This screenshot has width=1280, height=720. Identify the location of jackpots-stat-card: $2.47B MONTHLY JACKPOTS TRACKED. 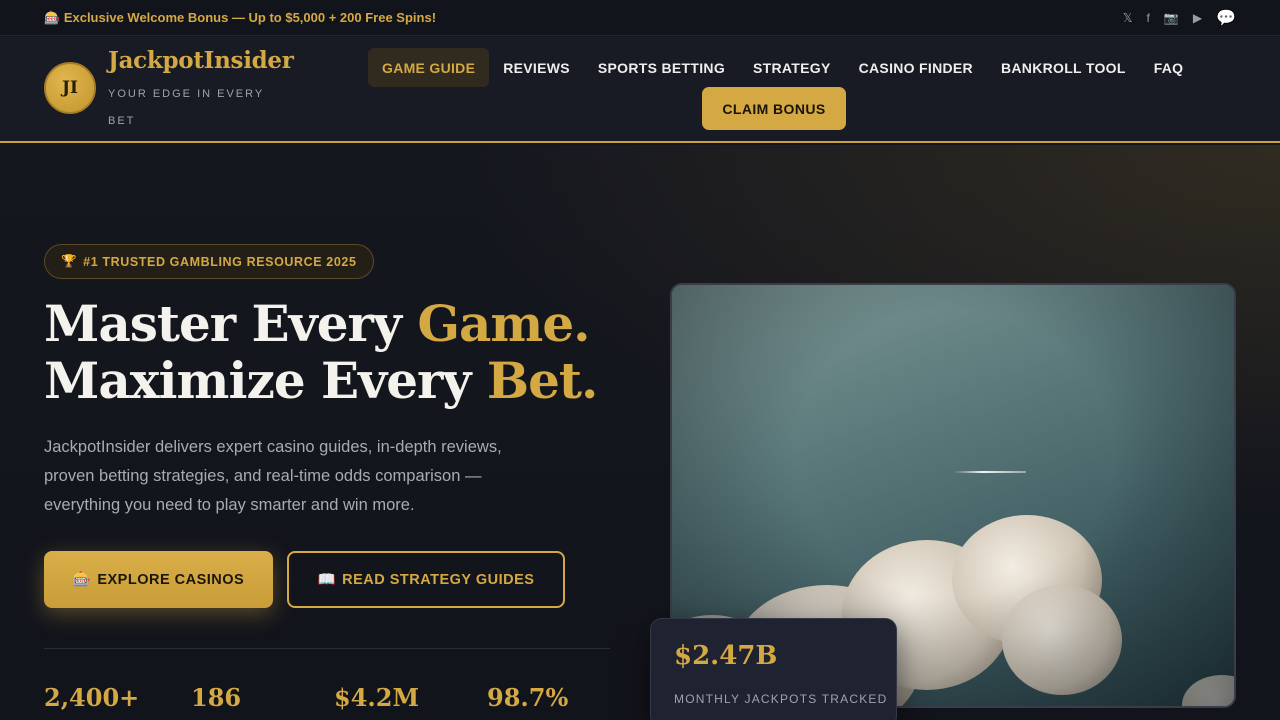
(773, 669).